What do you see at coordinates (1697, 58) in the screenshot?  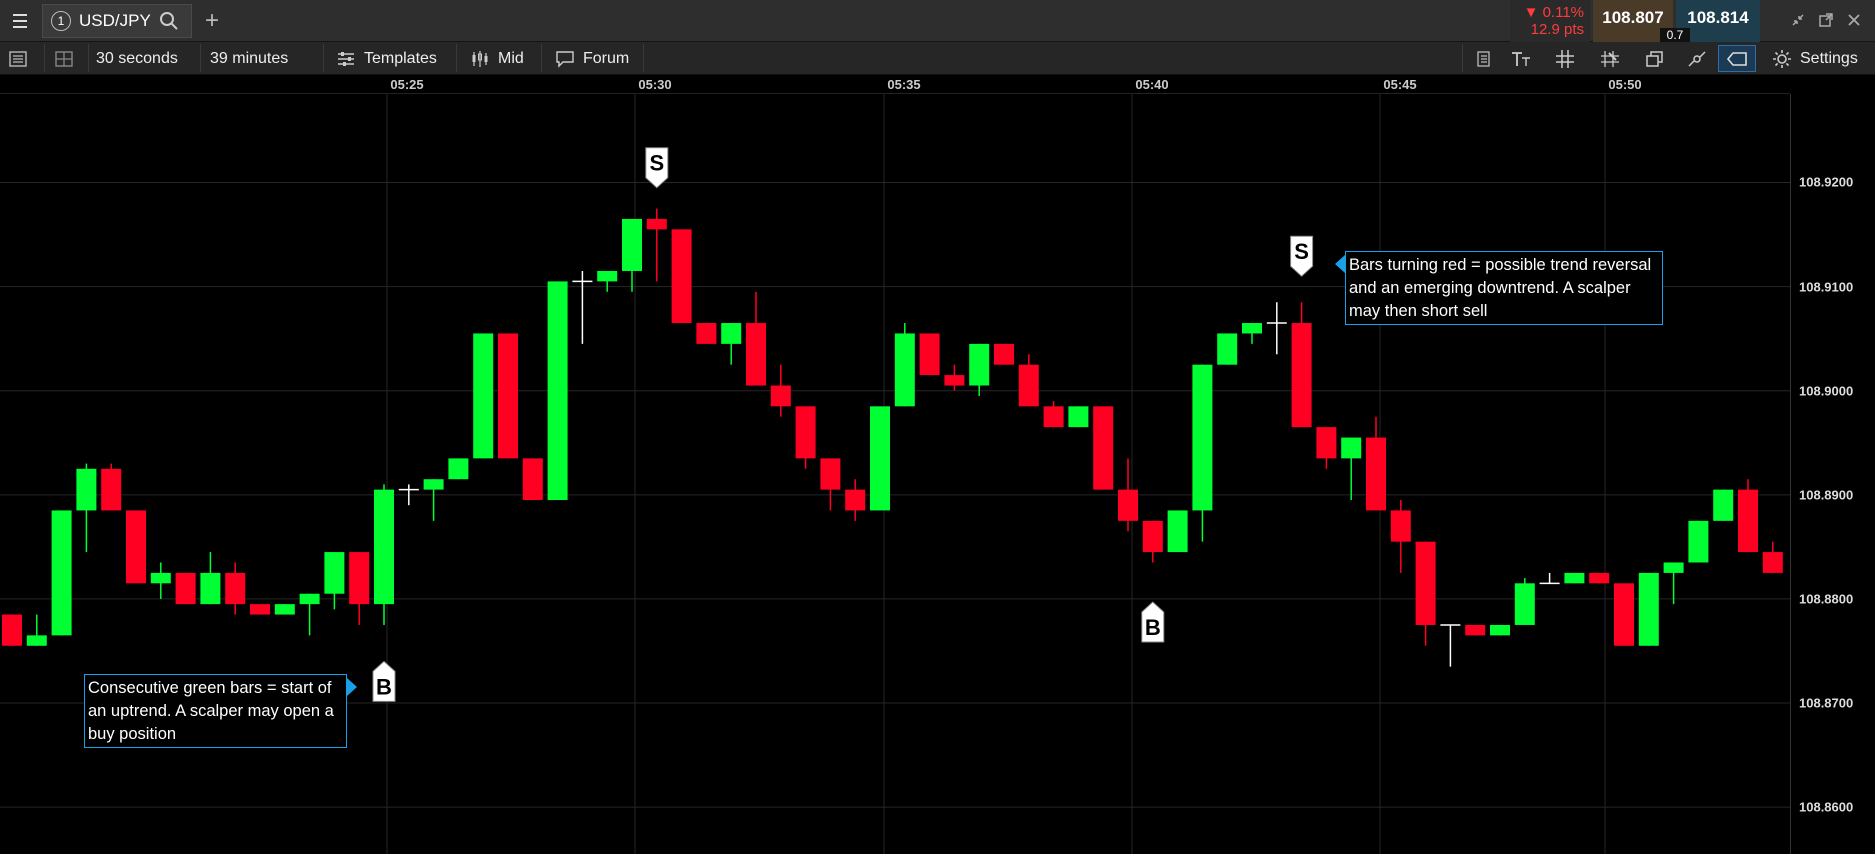 I see `drawing-tool-icon` at bounding box center [1697, 58].